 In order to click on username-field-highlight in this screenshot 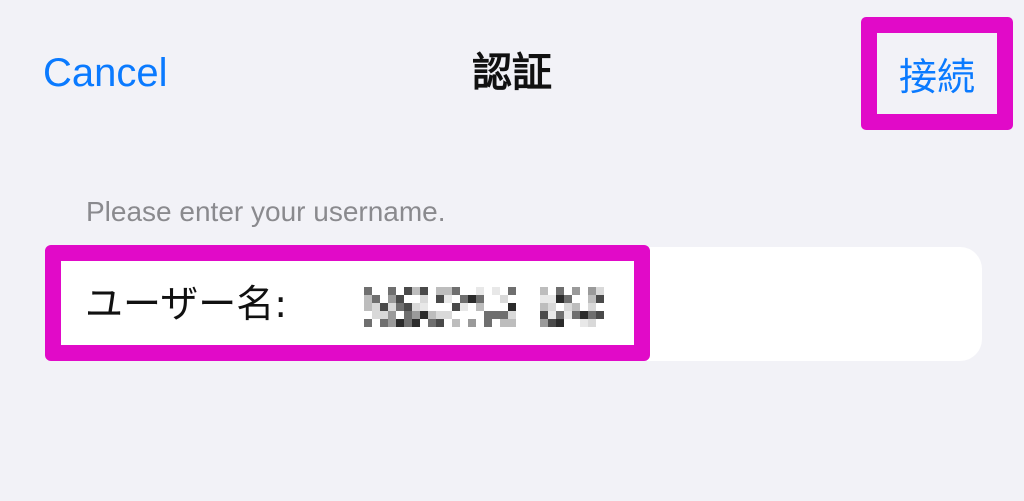, I will do `click(347, 303)`.